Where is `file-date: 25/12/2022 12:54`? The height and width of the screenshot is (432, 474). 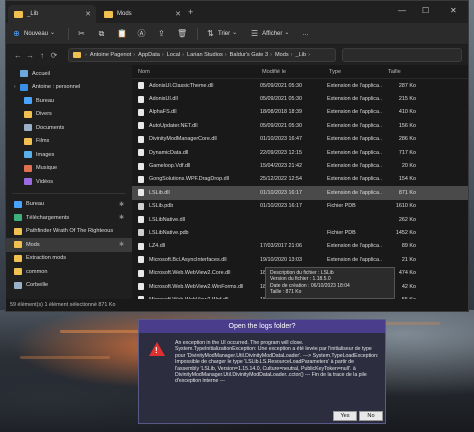 file-date: 25/12/2022 12:54 is located at coordinates (281, 179).